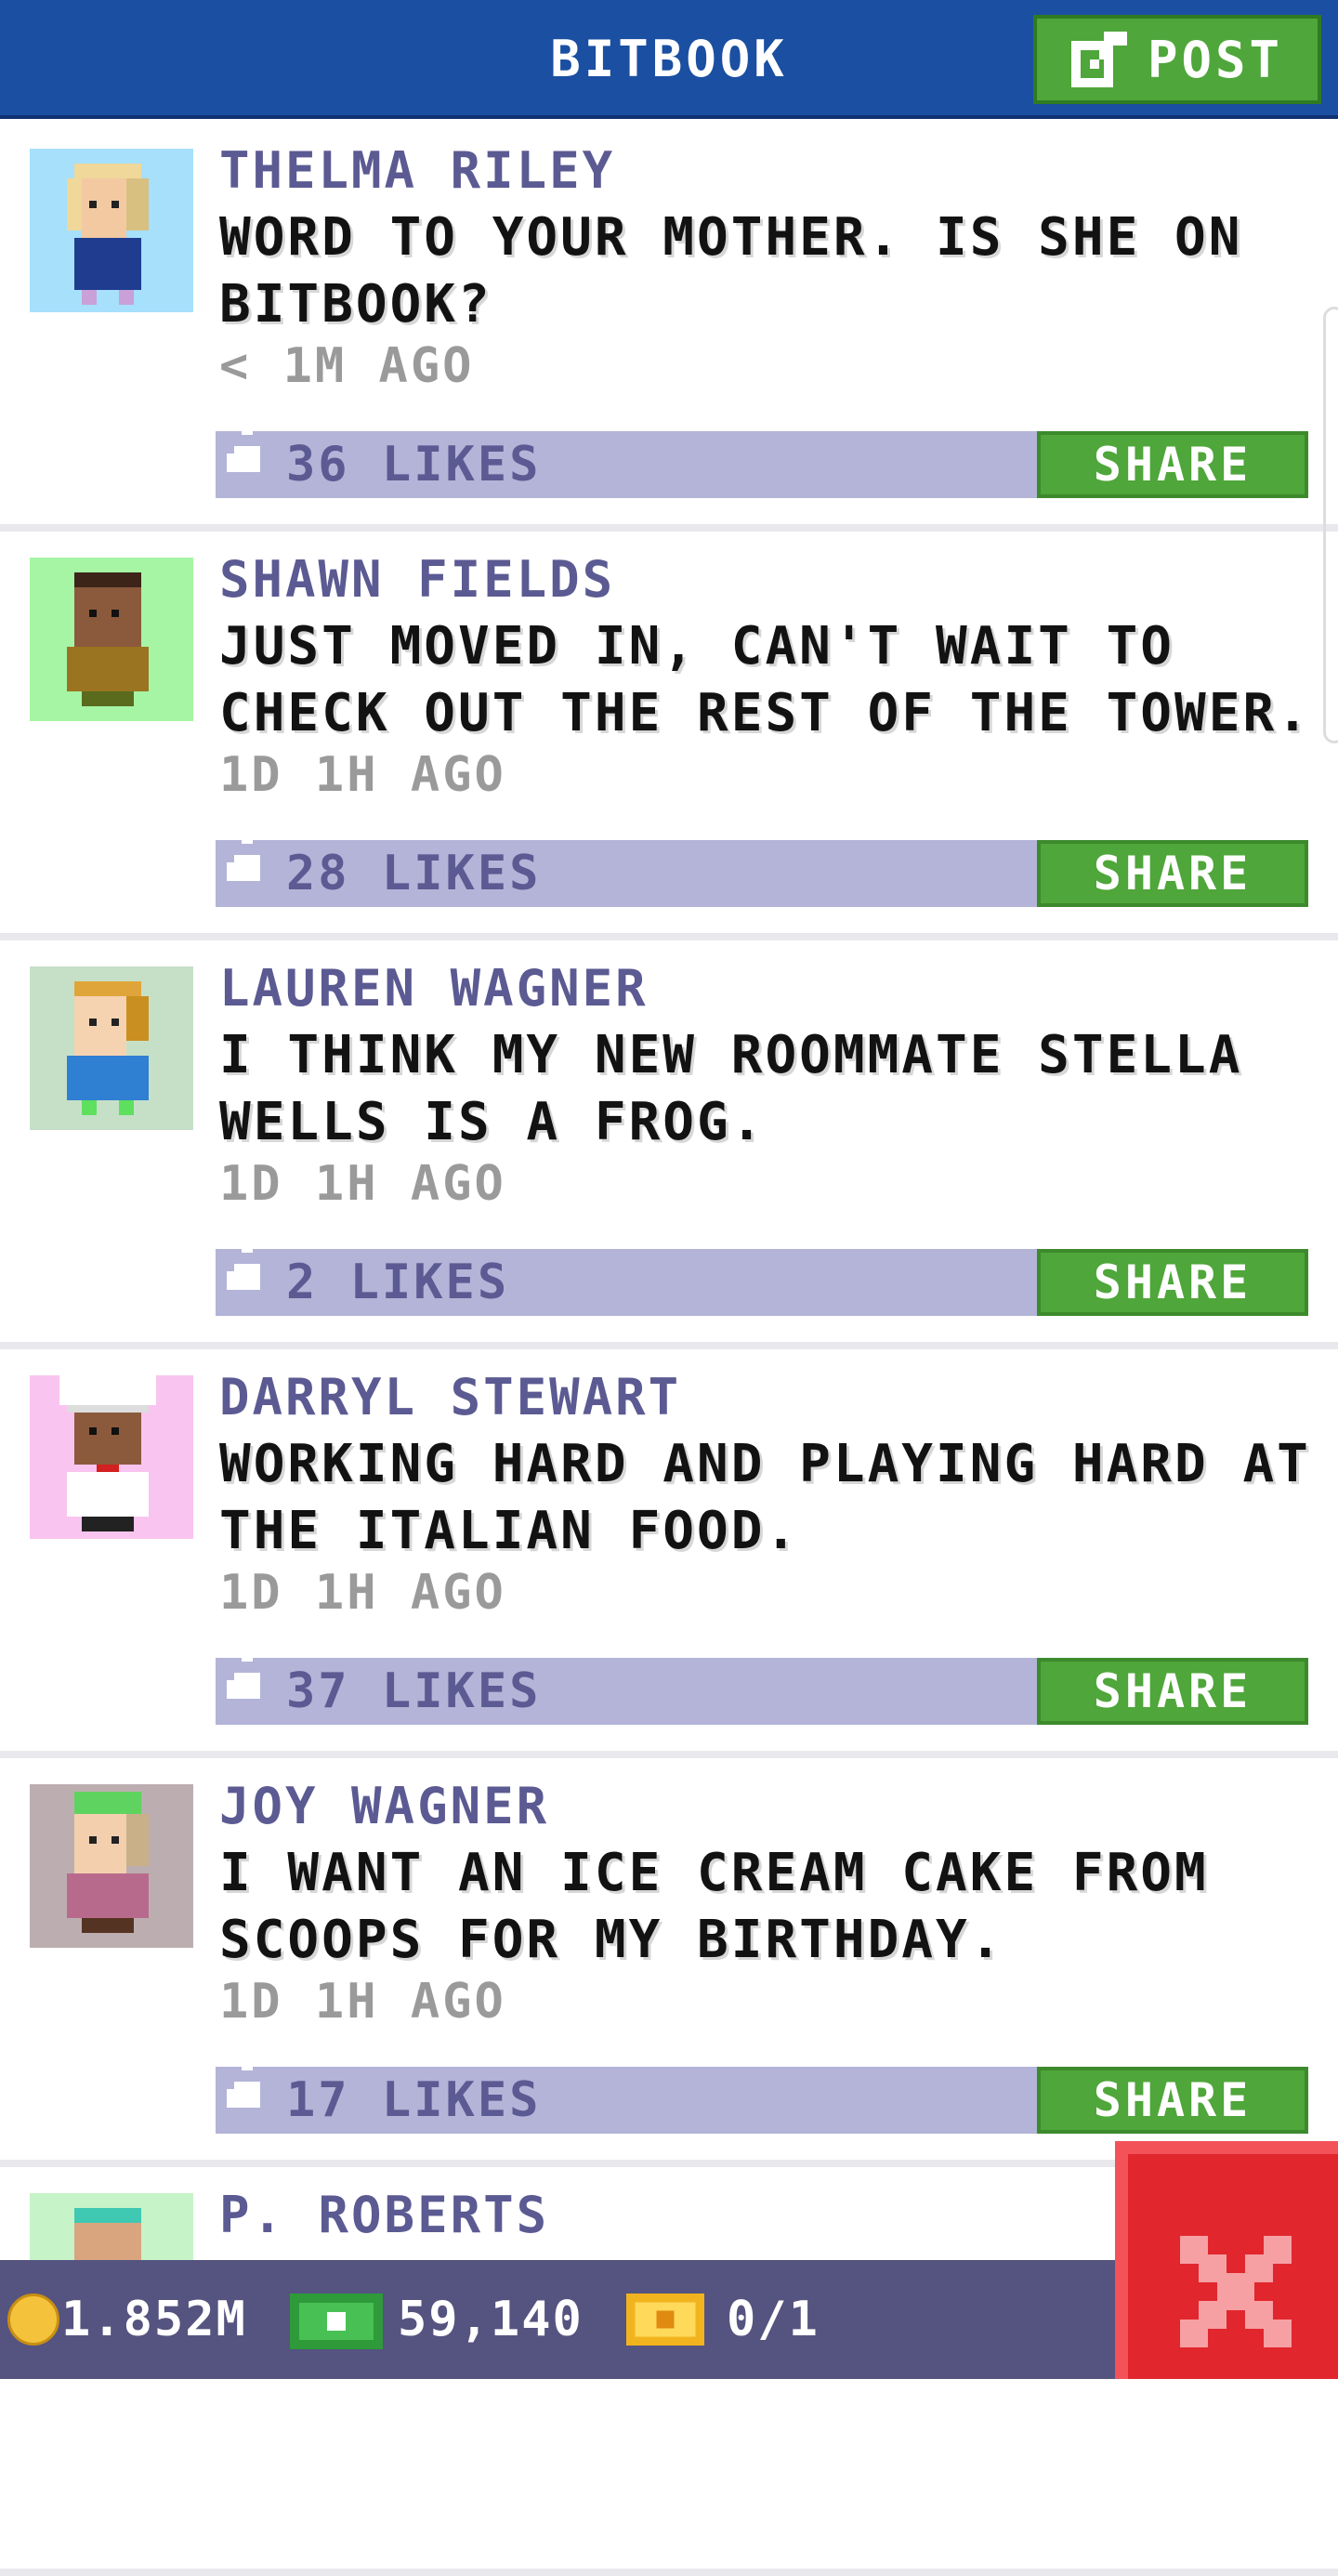  I want to click on like-bar: 36 LIKES SHARE, so click(762, 457).